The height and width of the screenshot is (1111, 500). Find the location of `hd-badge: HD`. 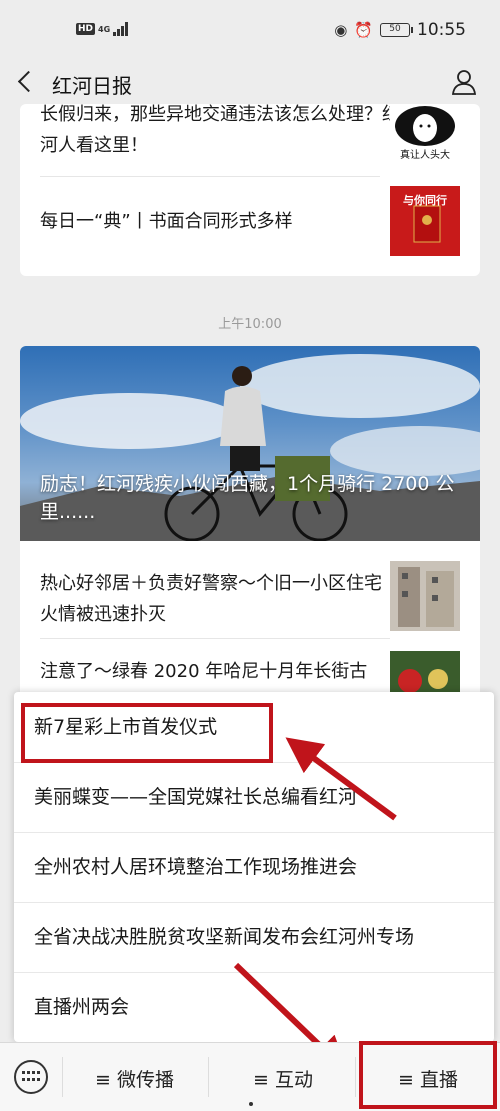

hd-badge: HD is located at coordinates (86, 29).